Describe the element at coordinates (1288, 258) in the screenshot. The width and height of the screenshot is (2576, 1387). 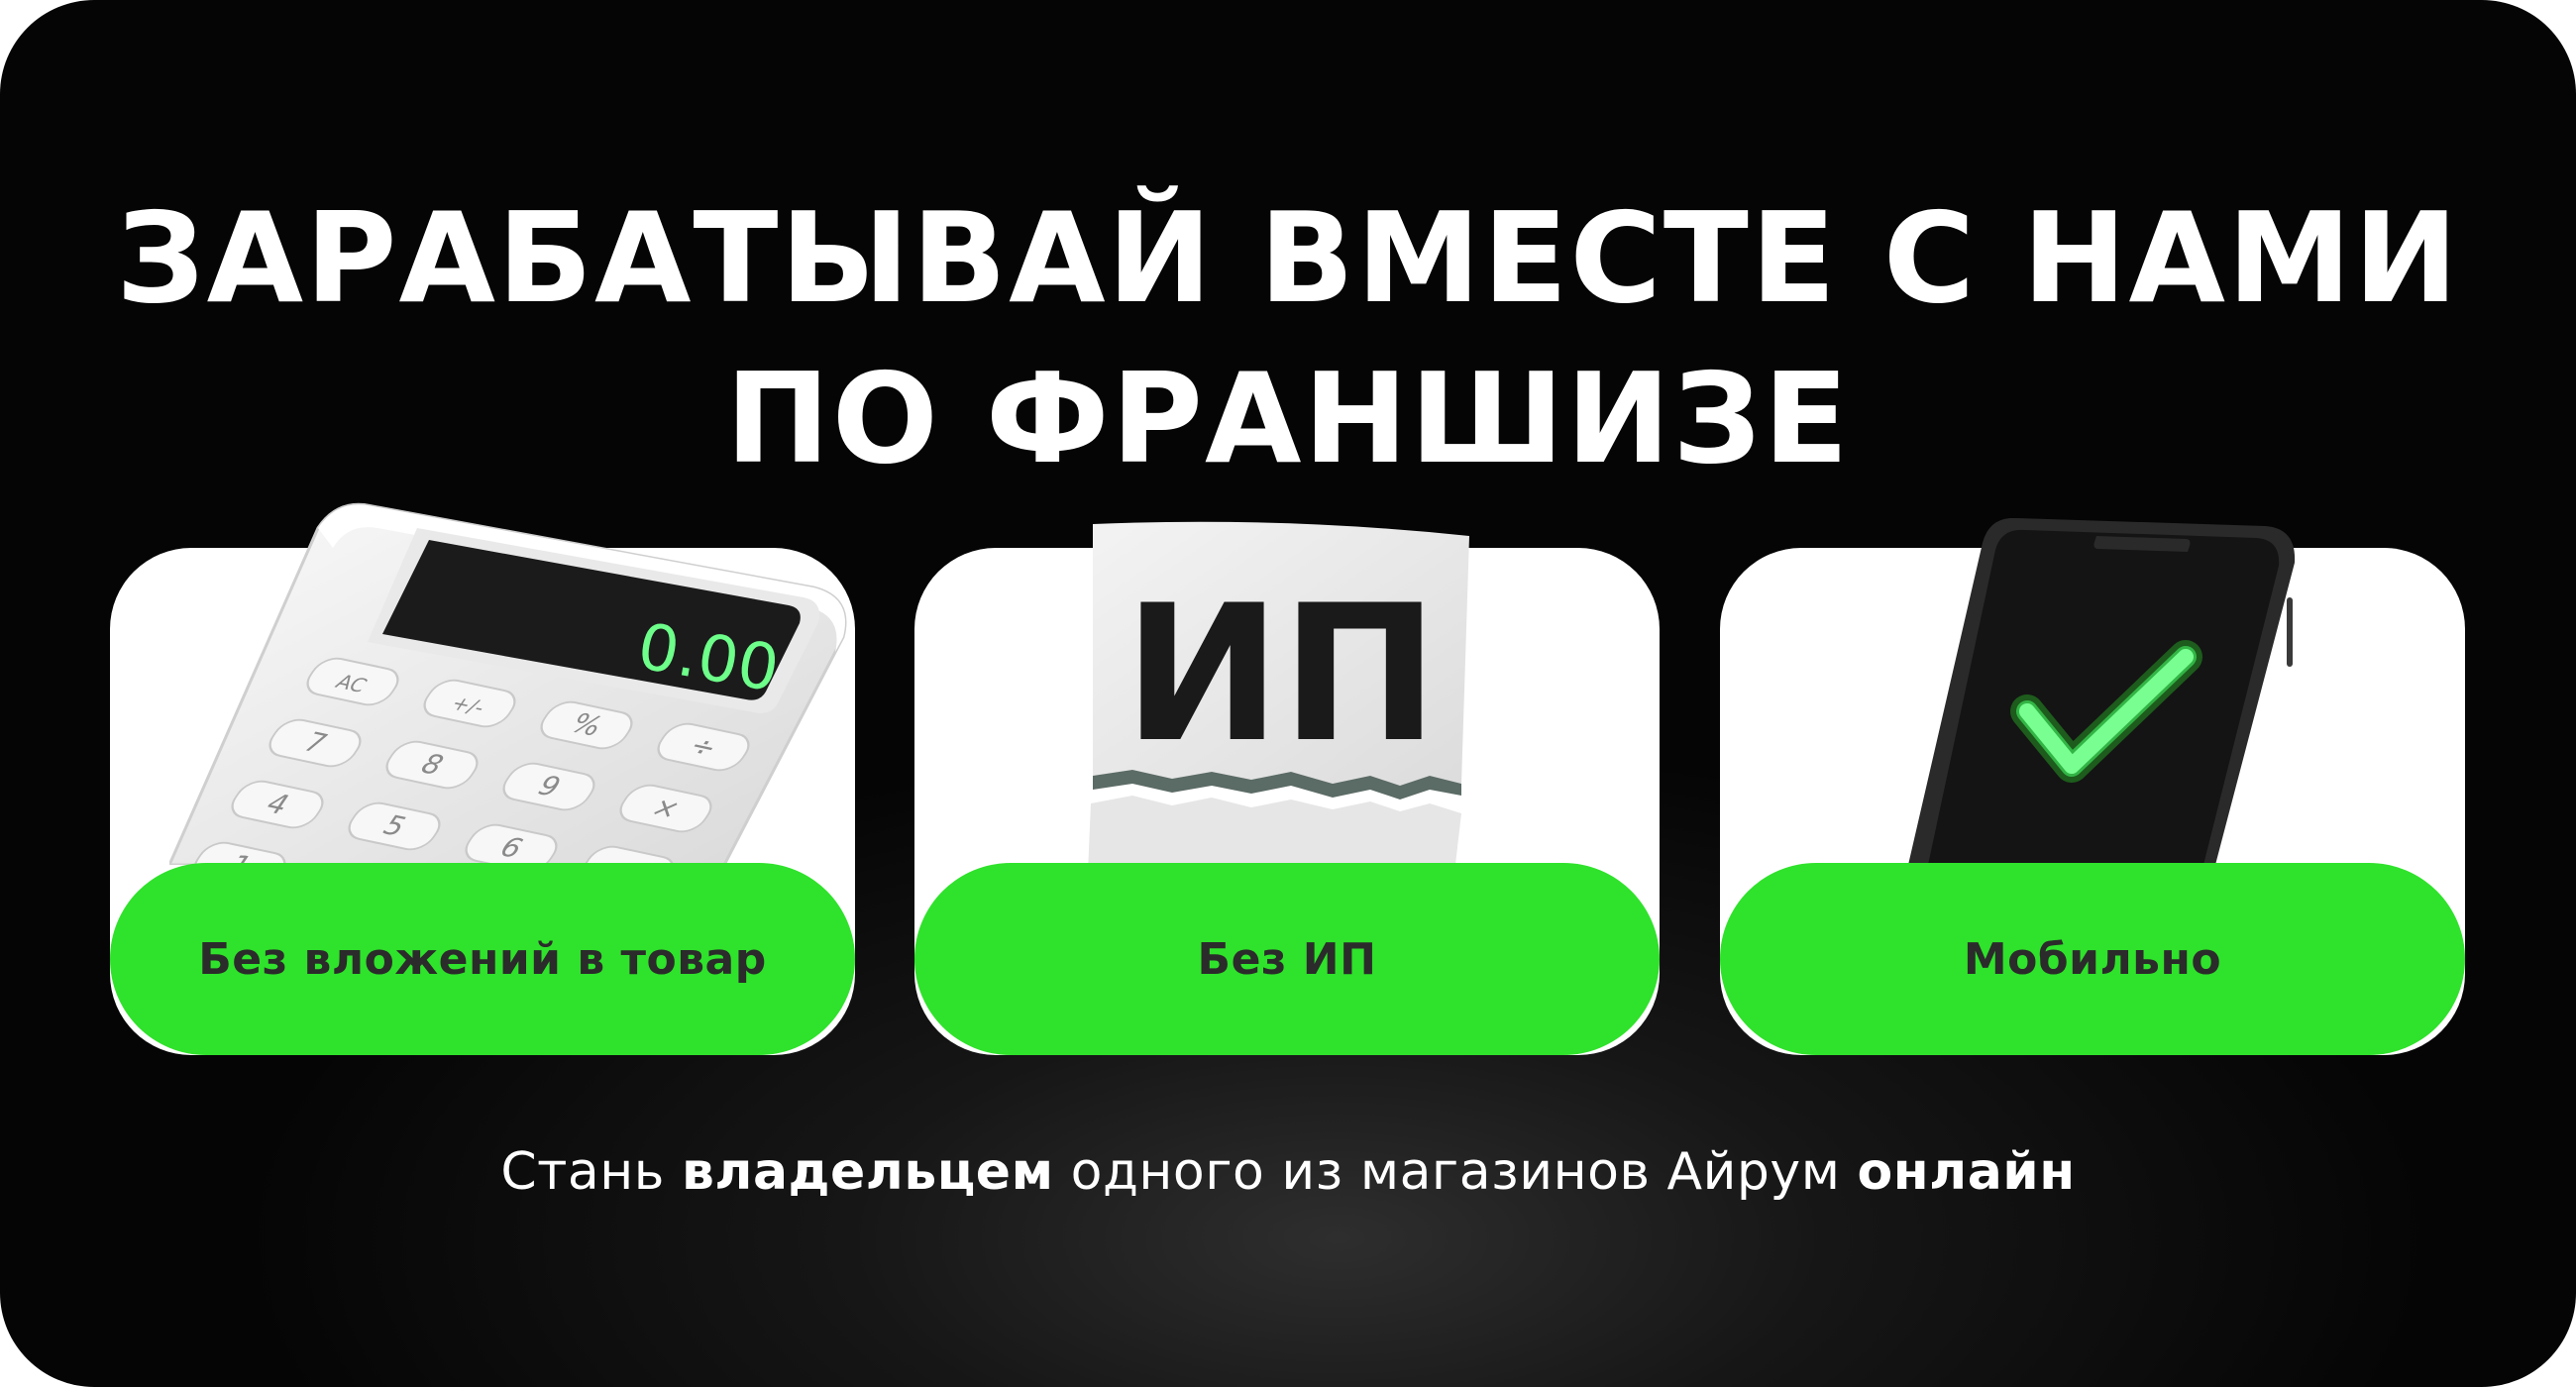
I see `headline-line-1: ЗАРАБАТЫВАЙ ВМЕСТЕ С НАМИ` at that location.